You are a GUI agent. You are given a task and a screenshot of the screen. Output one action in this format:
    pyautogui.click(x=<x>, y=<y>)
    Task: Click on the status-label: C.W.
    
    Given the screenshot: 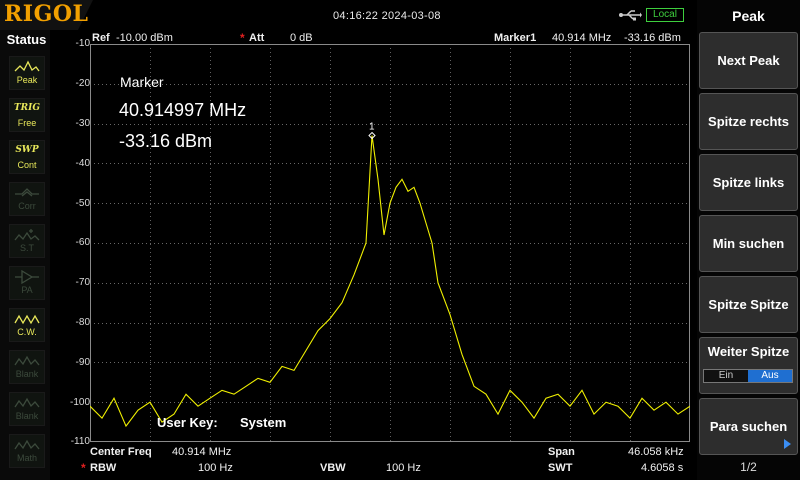 What is the action you would take?
    pyautogui.click(x=27, y=332)
    